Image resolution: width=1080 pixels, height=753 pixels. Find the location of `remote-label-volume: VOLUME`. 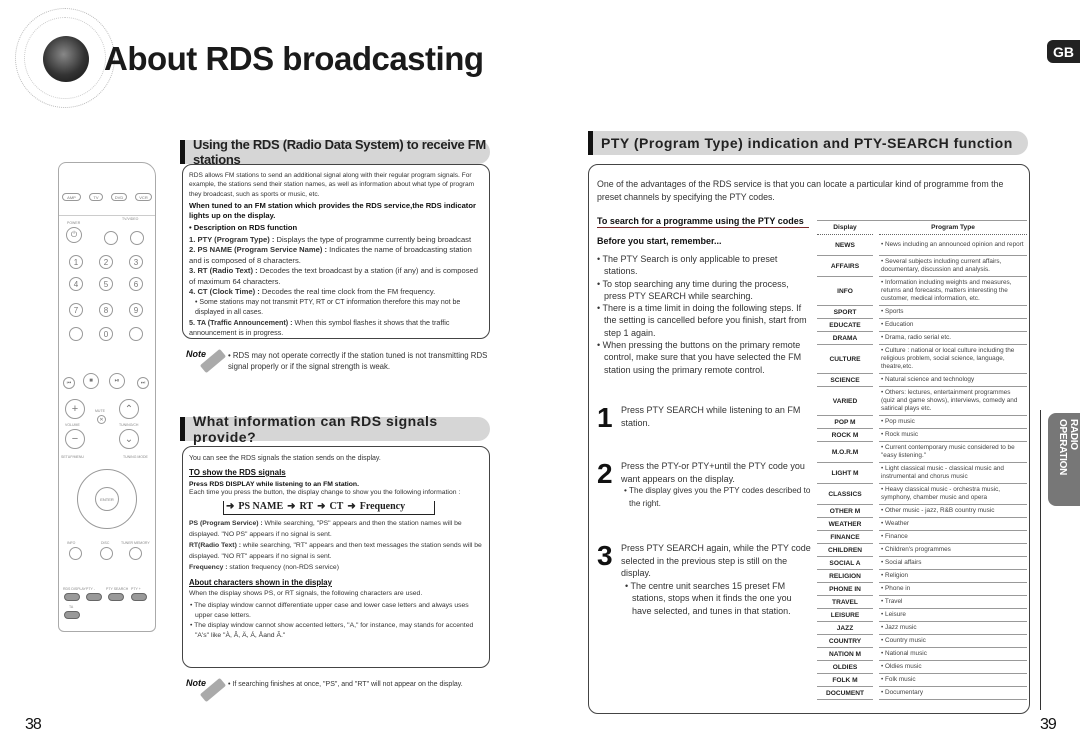

remote-label-volume: VOLUME is located at coordinates (72, 425).